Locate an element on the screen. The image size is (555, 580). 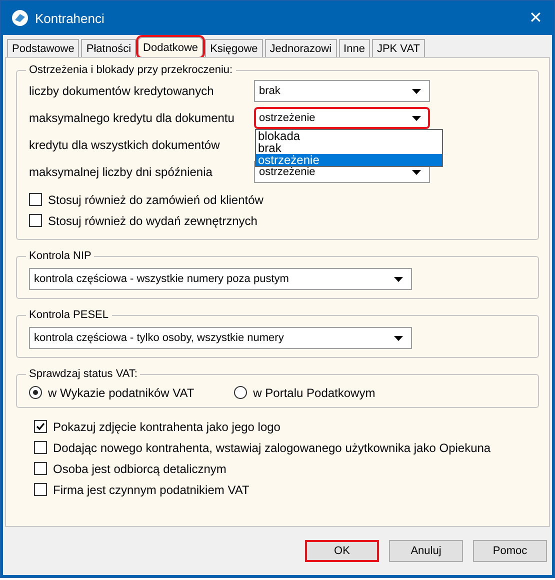
tab: JPK VAT is located at coordinates (398, 48).